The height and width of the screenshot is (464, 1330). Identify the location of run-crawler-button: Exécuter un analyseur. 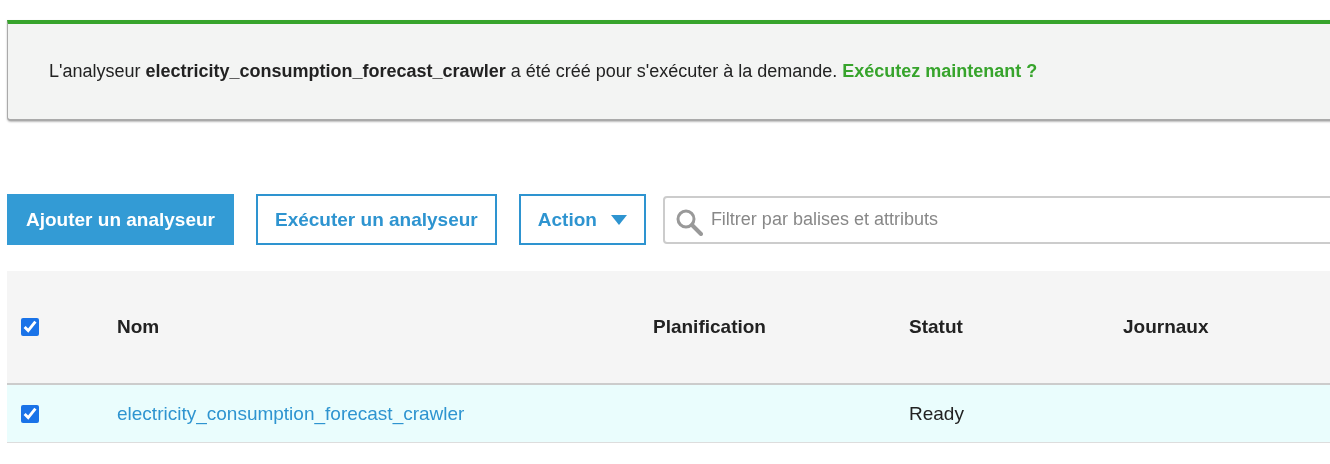
(376, 219).